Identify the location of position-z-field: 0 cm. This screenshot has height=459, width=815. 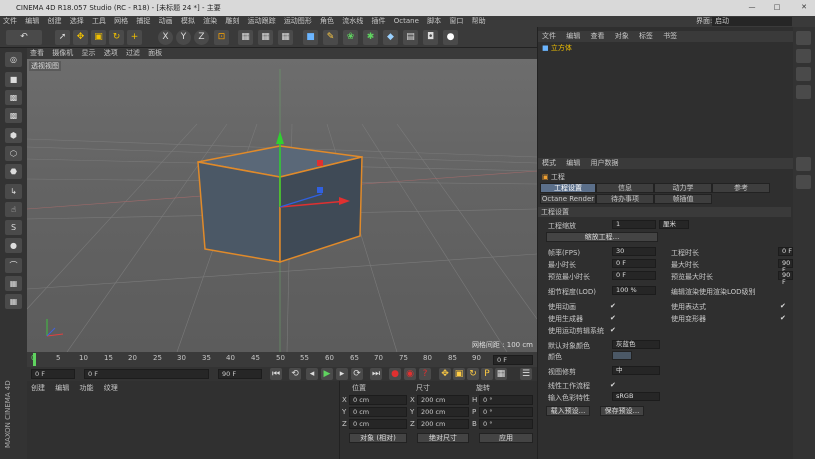
(378, 424).